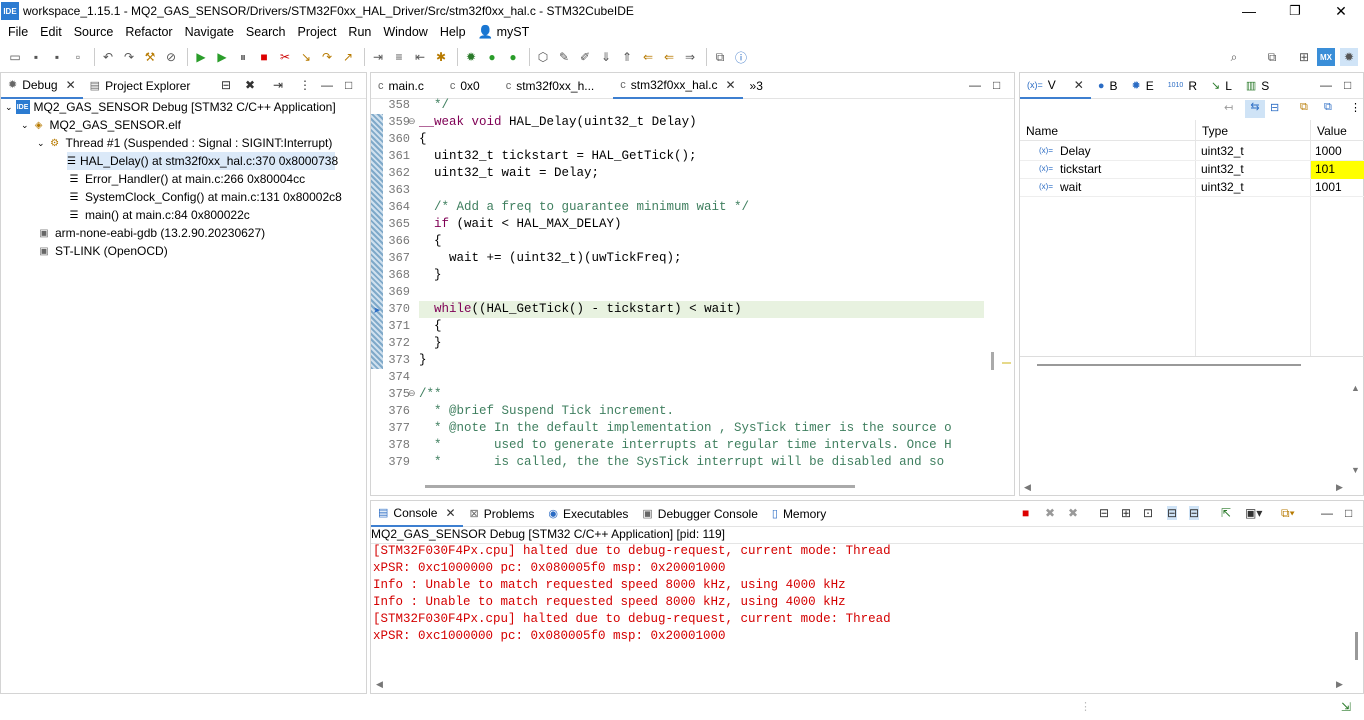 This screenshot has height=720, width=1364. Describe the element at coordinates (264, 57) in the screenshot. I see `terminate-icon: ■` at that location.